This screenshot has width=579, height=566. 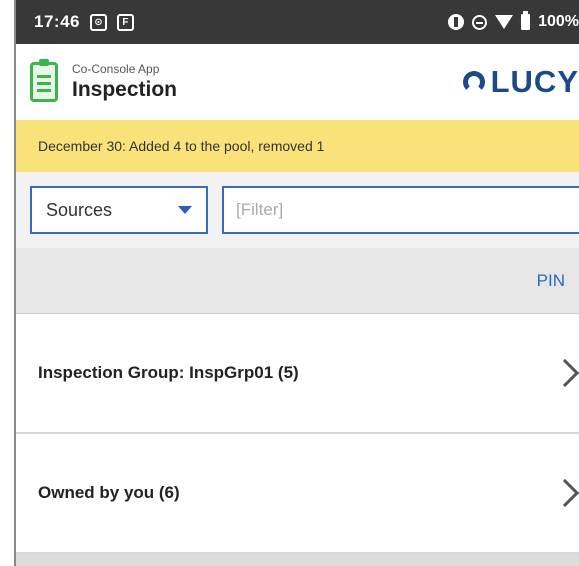 I want to click on f-notification-icon: F, so click(x=125, y=22).